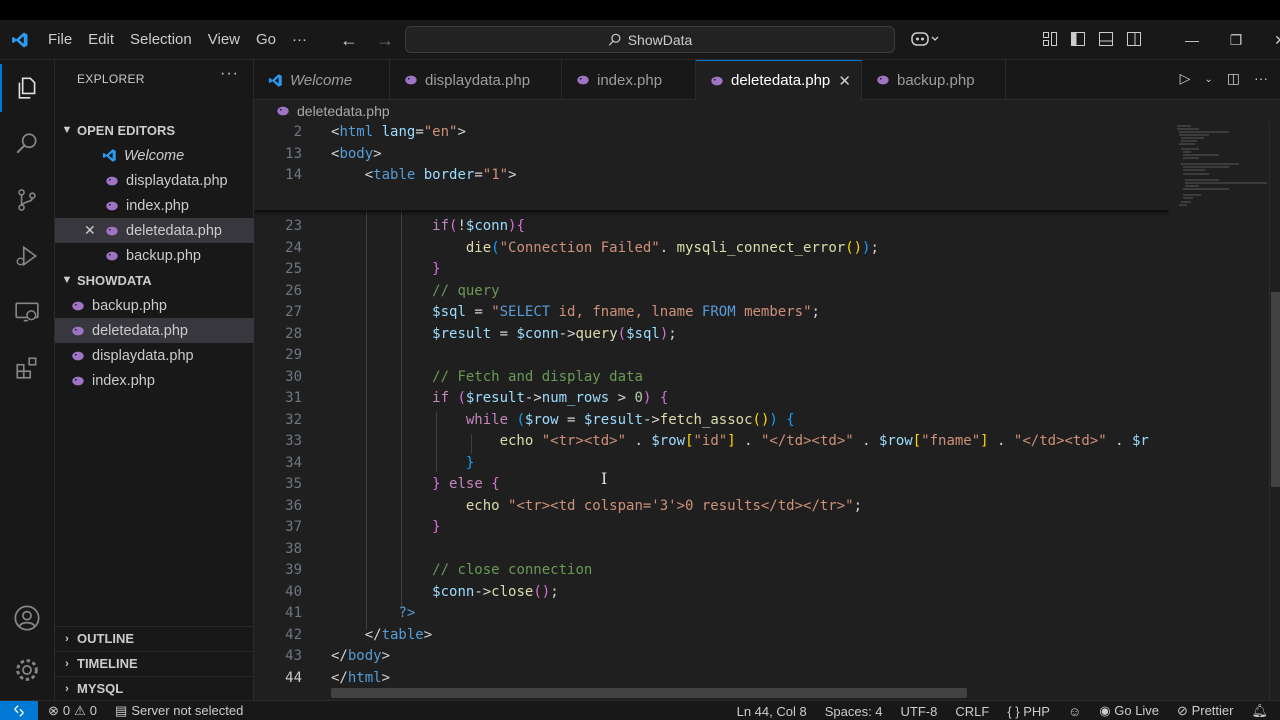 The image size is (1280, 720). I want to click on end-of-line: CRLF, so click(972, 711).